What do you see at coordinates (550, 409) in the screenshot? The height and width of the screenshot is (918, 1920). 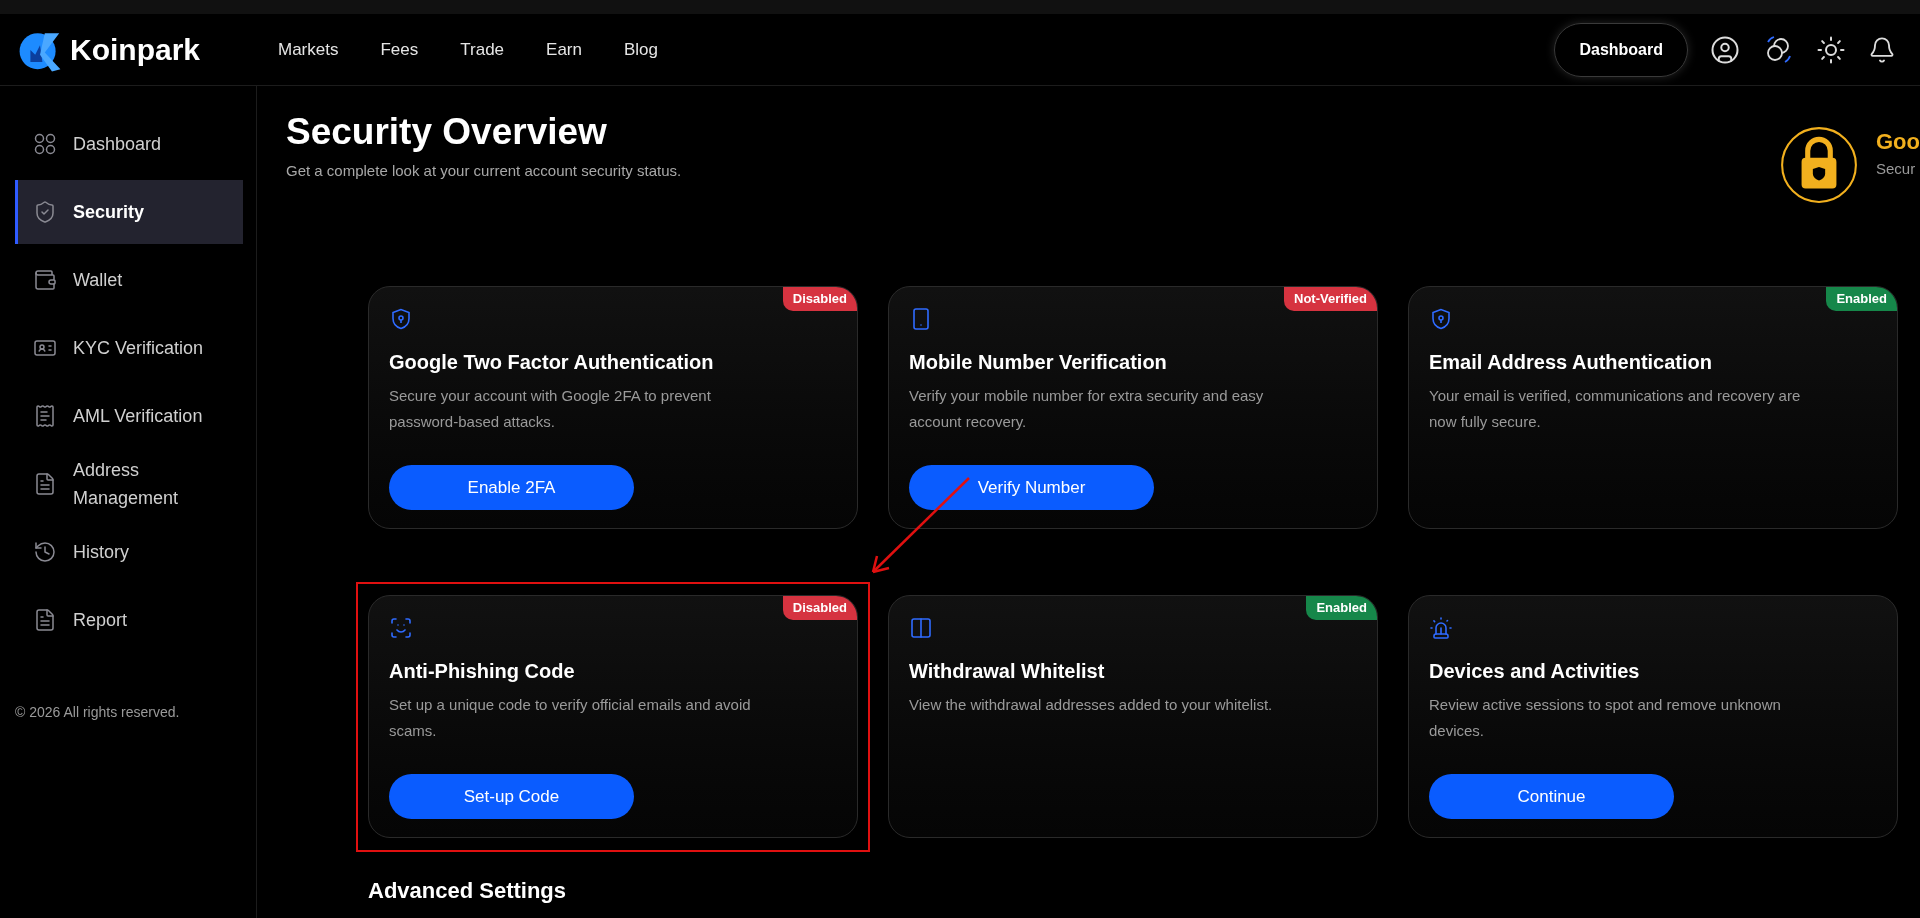 I see `card-description: Secure your account with Google 2FA to prevent password-based attacks.` at bounding box center [550, 409].